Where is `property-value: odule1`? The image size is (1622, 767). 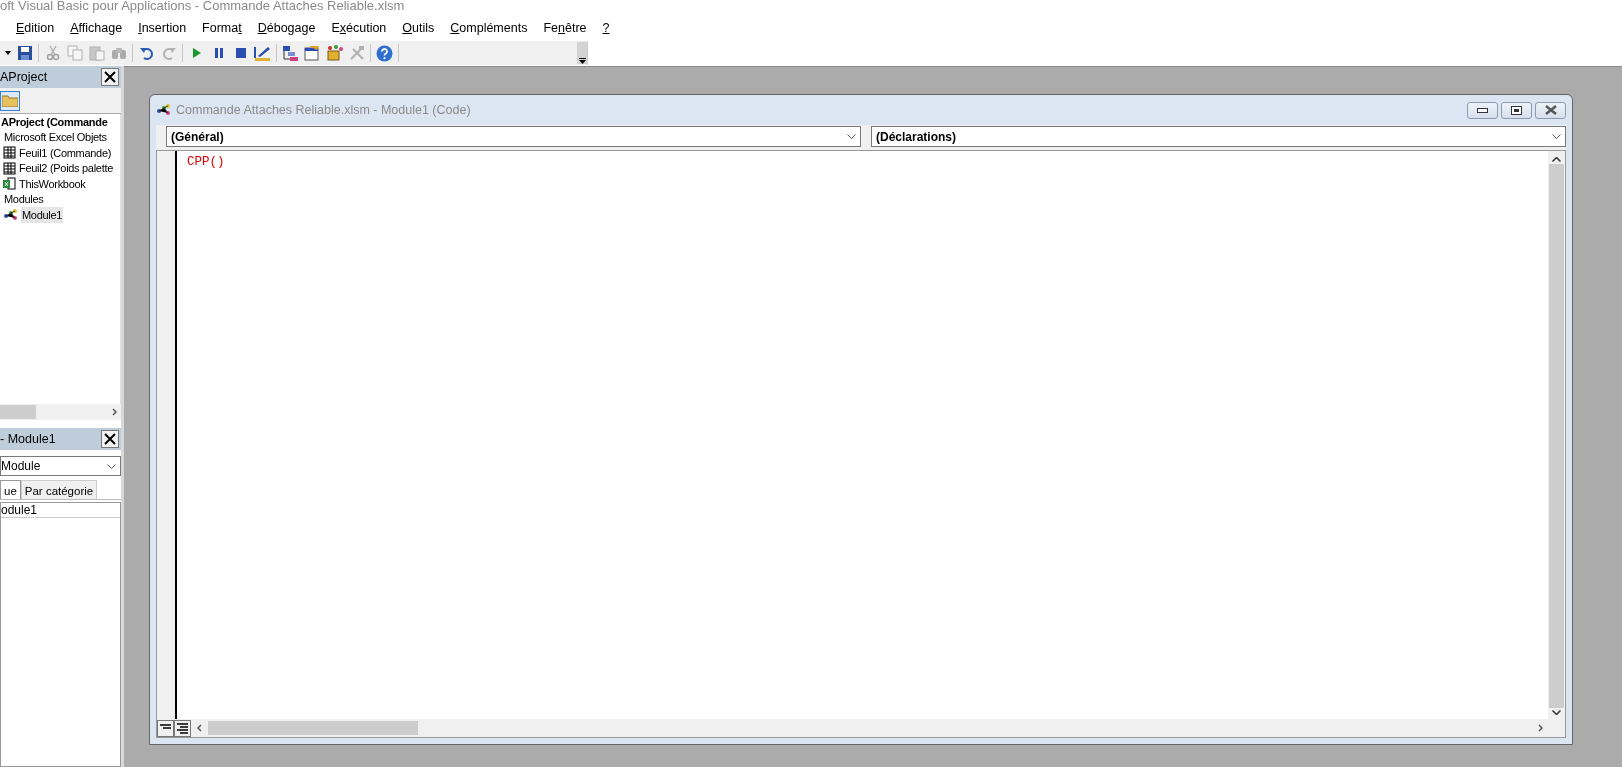
property-value: odule1 is located at coordinates (60, 510).